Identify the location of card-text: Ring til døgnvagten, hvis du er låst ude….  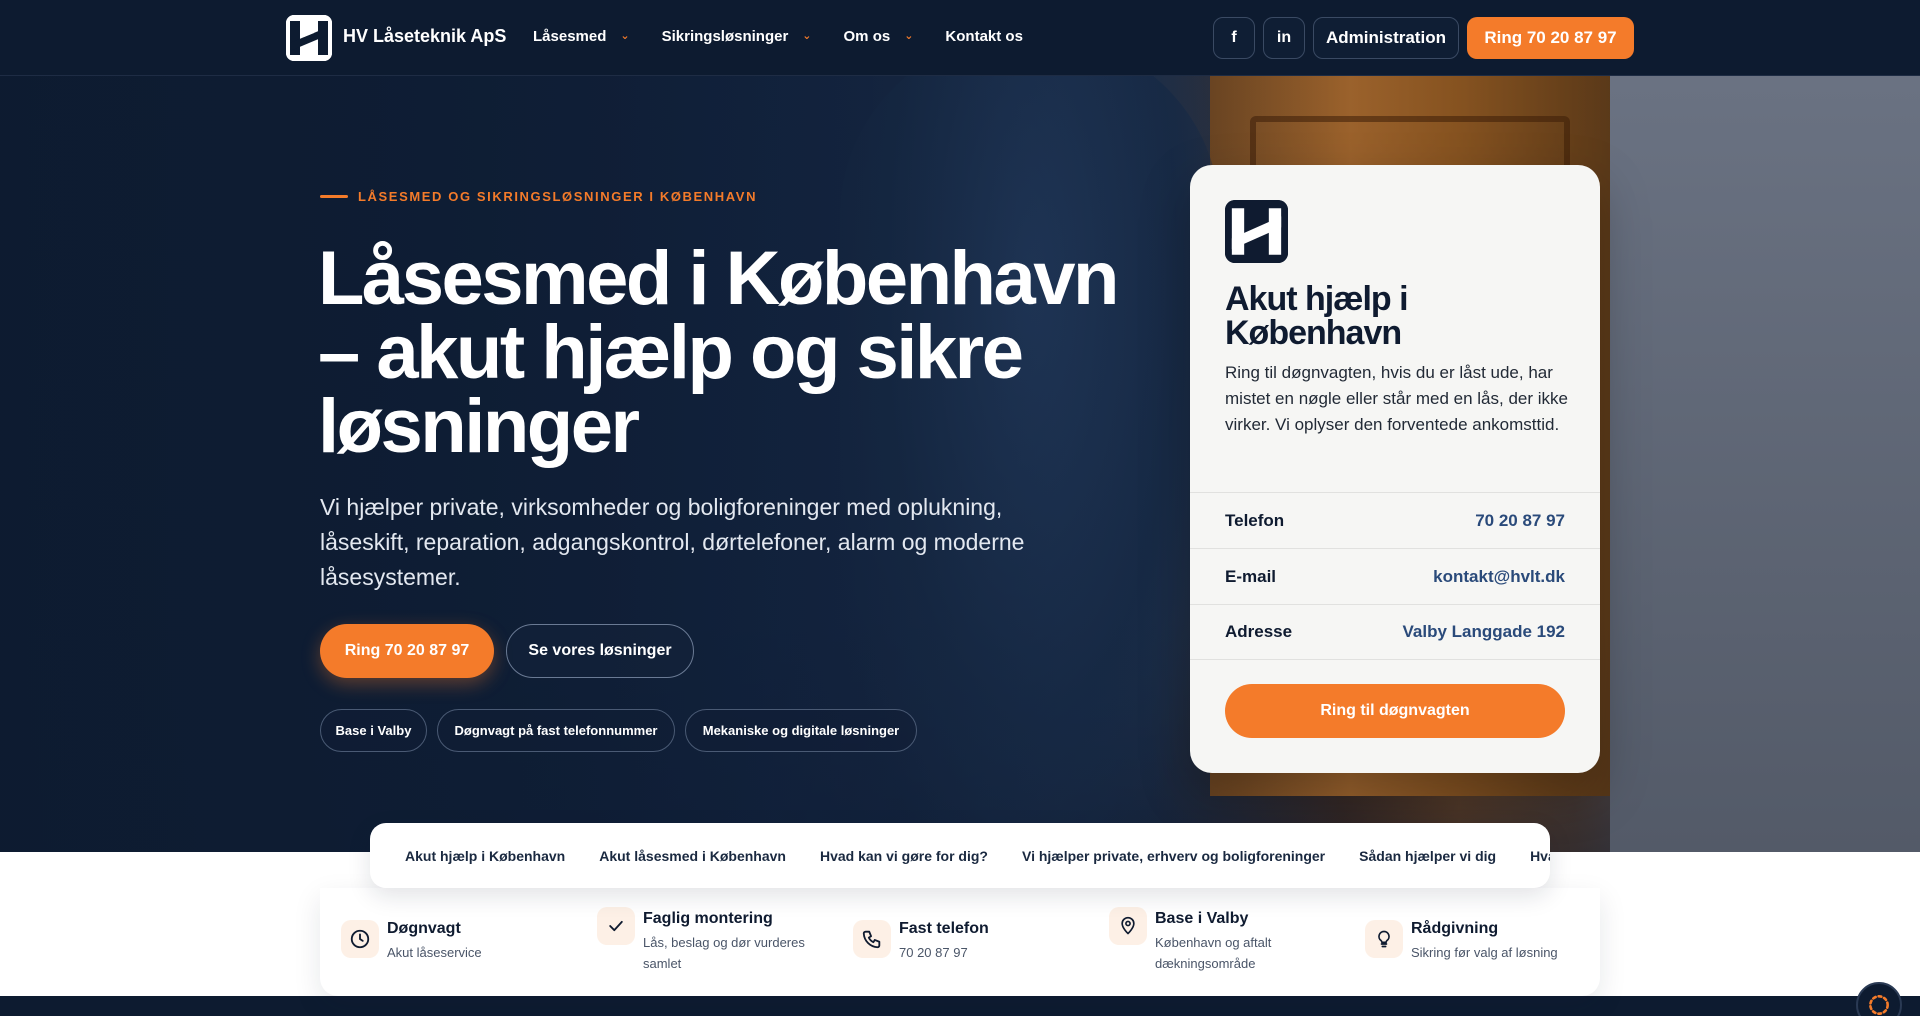
(1396, 398).